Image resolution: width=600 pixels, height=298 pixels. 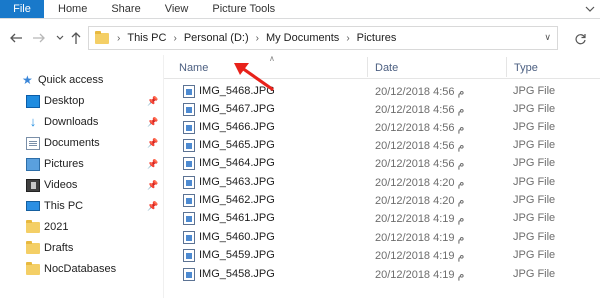 What do you see at coordinates (60, 37) in the screenshot?
I see `chevron-down-icon` at bounding box center [60, 37].